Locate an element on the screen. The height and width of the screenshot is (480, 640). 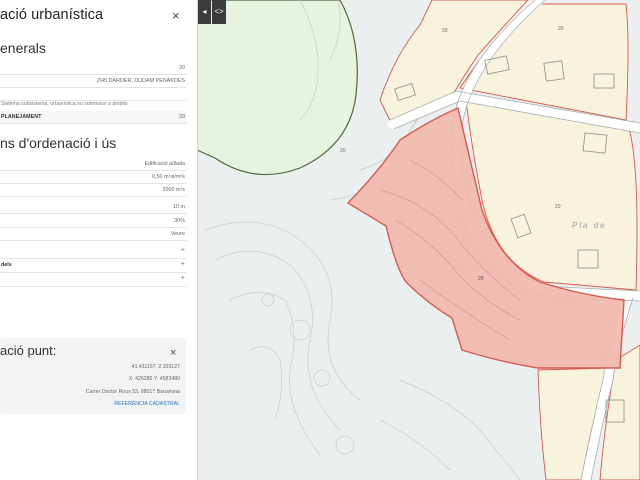
point-info-title: ació punt: is located at coordinates (28, 350).